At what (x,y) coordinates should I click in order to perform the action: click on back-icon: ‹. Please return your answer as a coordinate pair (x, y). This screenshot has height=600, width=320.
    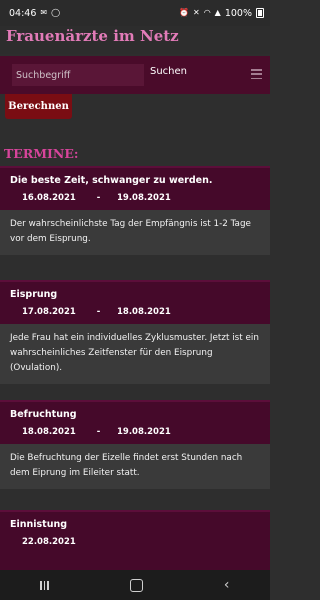
    Looking at the image, I should click on (227, 585).